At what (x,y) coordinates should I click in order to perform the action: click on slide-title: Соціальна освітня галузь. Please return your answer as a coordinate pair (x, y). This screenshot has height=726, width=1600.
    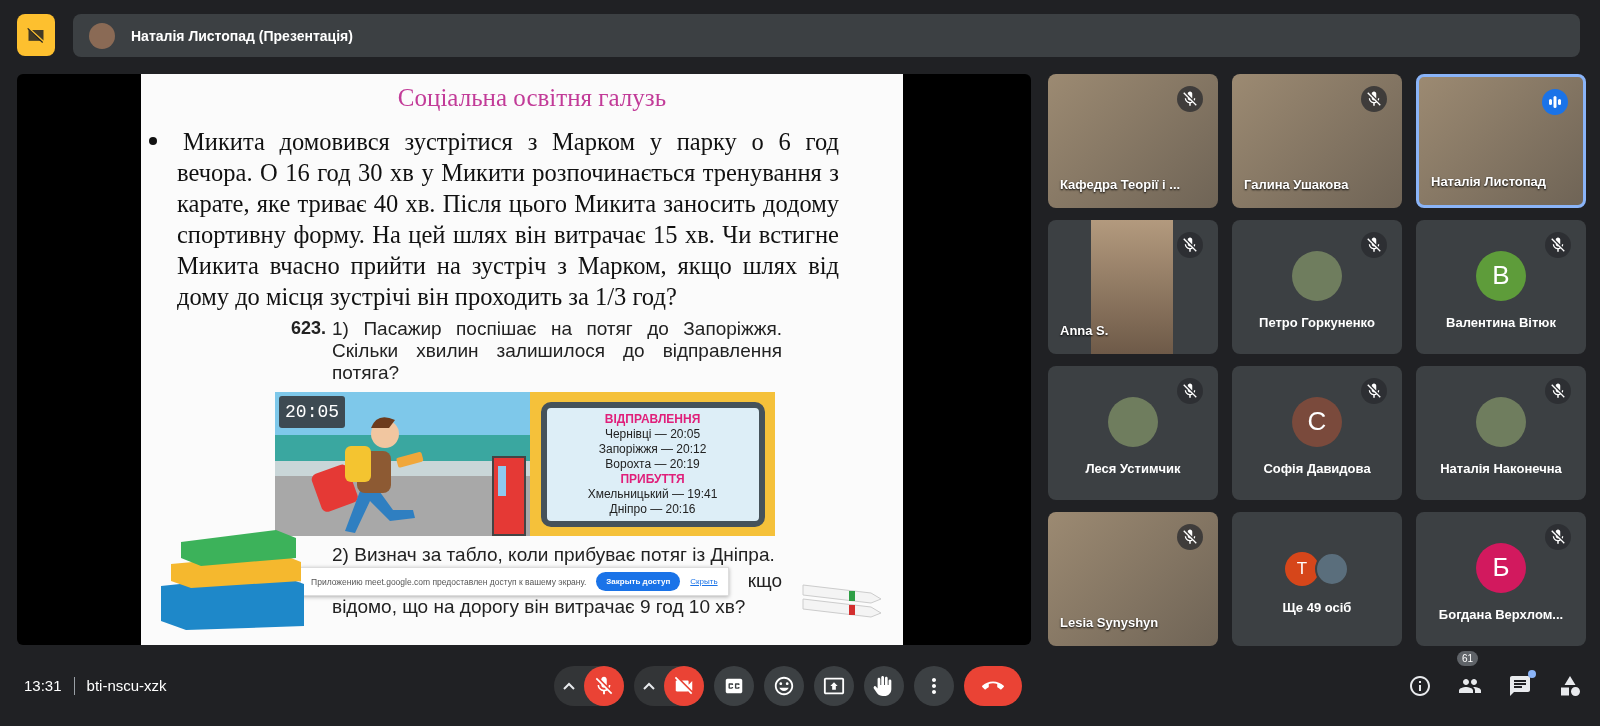
    Looking at the image, I should click on (532, 98).